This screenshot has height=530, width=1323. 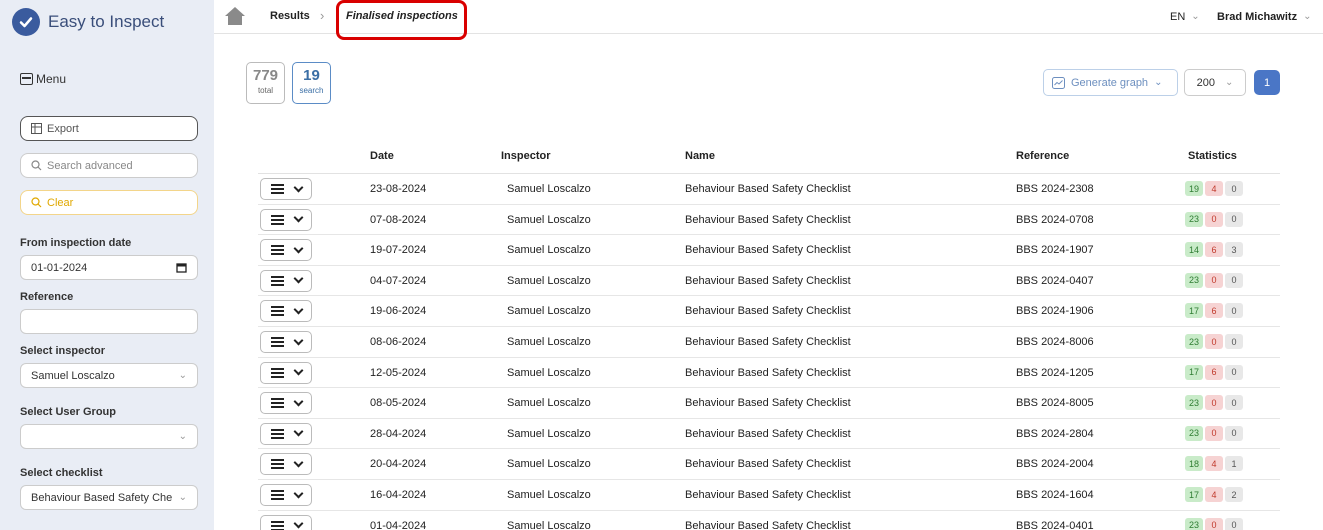 What do you see at coordinates (109, 165) in the screenshot?
I see `search-advanced-input: Search advanced` at bounding box center [109, 165].